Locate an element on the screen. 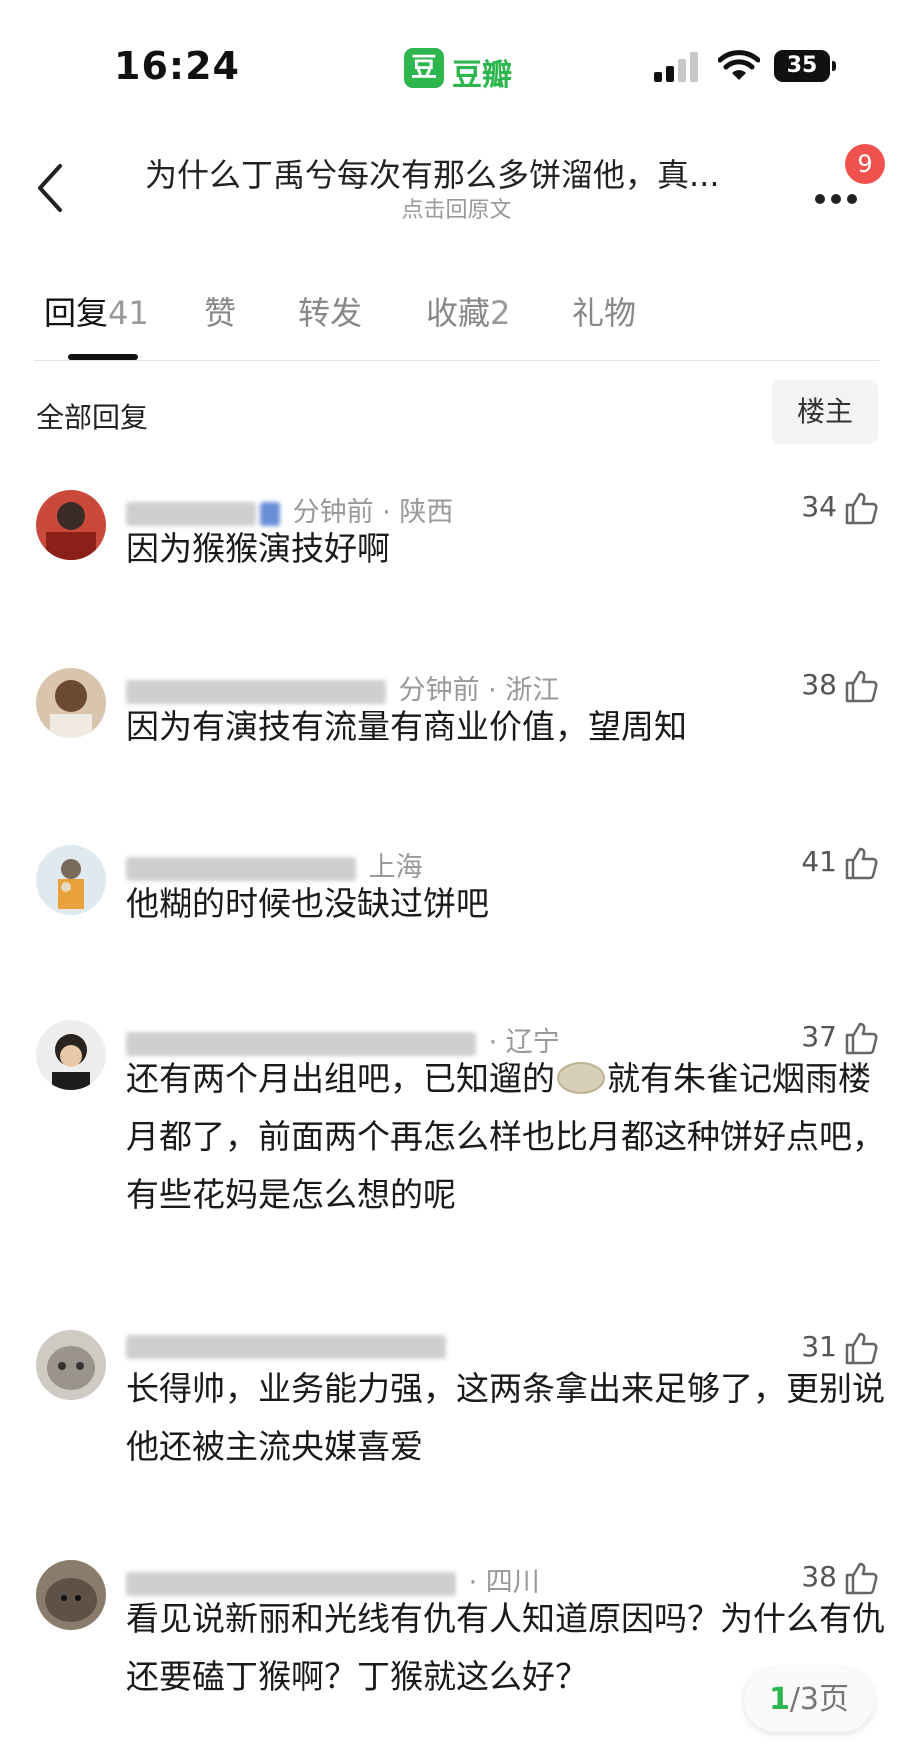 Image resolution: width=913 pixels, height=1749 pixels. comment-text: 因为有演技有流量有商业价值，望周知 is located at coordinates (406, 726).